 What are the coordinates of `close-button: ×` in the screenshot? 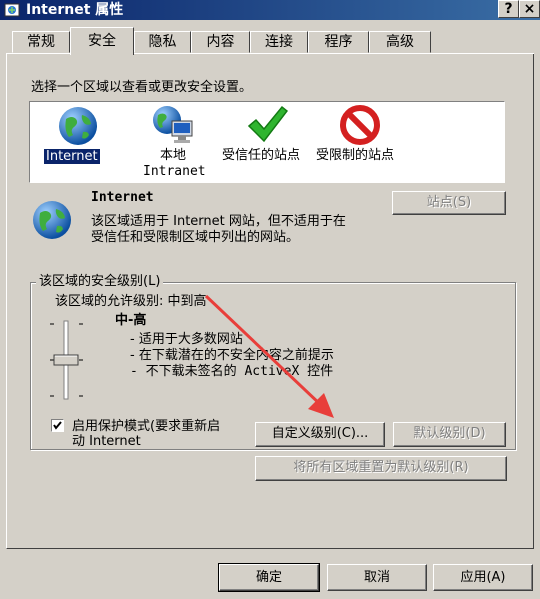 It's located at (529, 9).